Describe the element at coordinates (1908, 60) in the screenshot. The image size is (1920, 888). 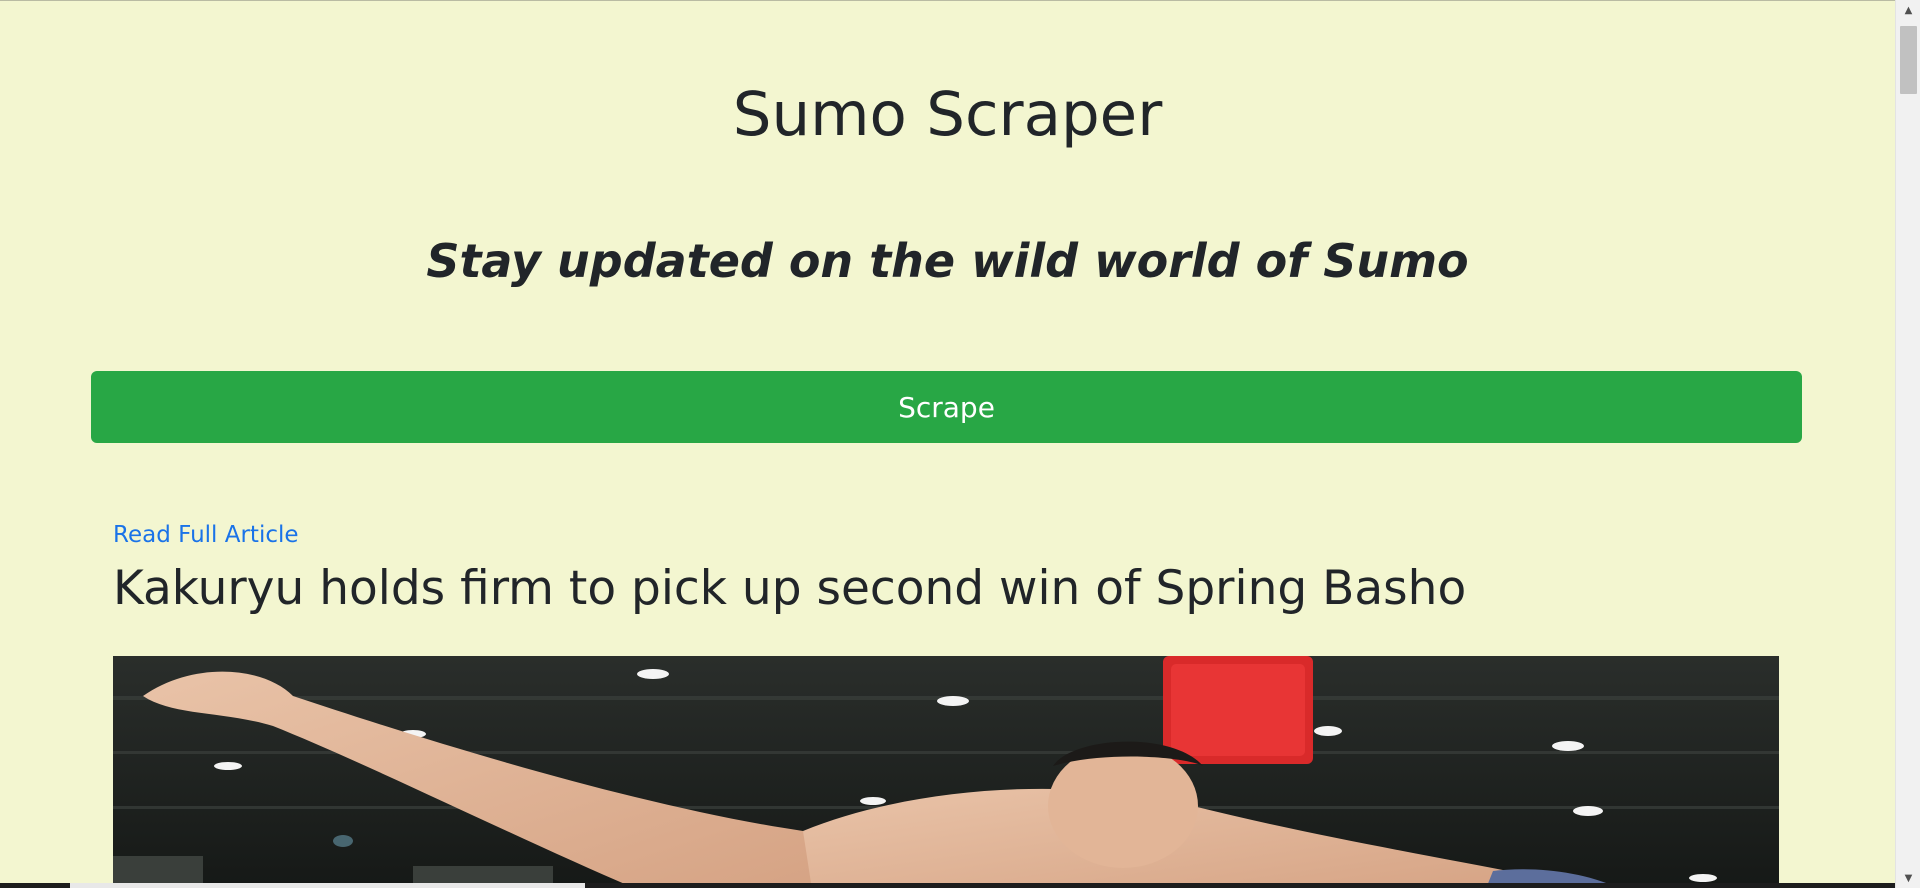
I see `scroll-thumb` at that location.